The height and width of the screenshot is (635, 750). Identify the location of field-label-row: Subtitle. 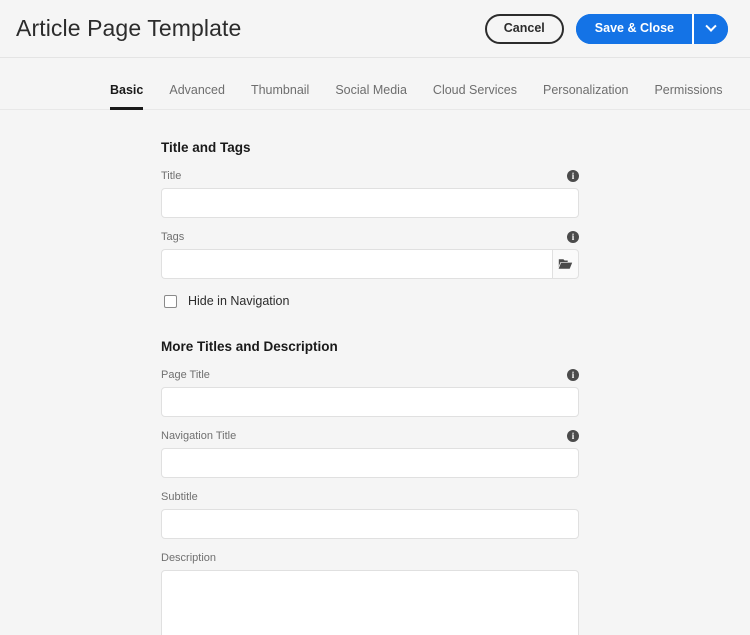
(370, 497).